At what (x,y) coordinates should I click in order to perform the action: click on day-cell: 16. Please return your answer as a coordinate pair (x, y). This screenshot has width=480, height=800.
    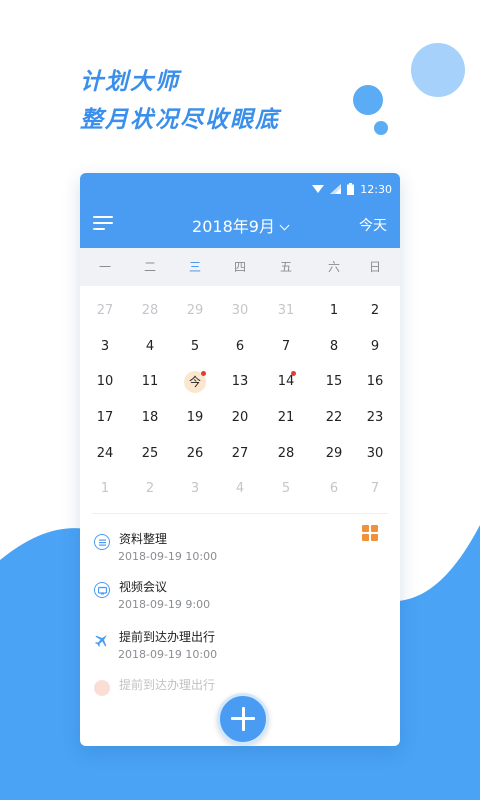
    Looking at the image, I should click on (375, 382).